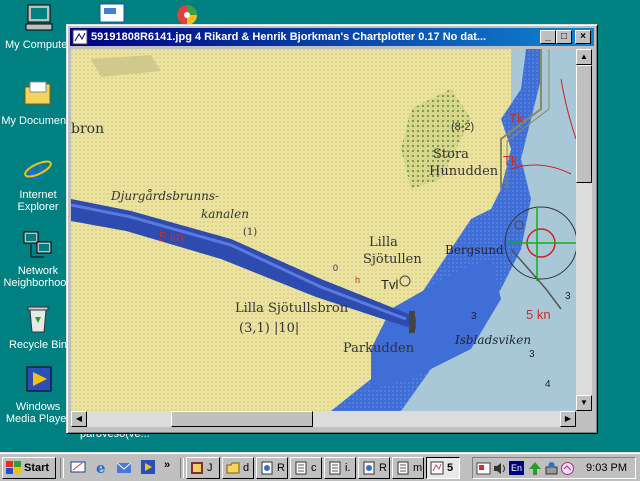 Image resolution: width=640 pixels, height=481 pixels. I want to click on tray-utility-icon, so click(551, 468).